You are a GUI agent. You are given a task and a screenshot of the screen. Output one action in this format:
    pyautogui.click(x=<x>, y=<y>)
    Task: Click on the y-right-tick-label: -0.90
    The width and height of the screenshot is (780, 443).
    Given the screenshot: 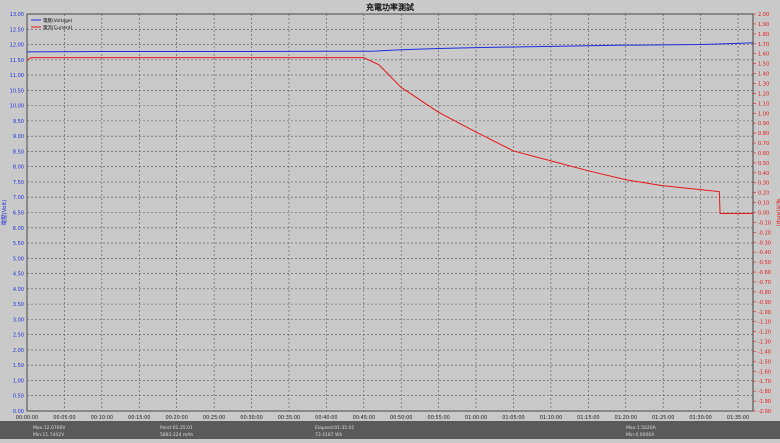 What is the action you would take?
    pyautogui.click(x=764, y=303)
    